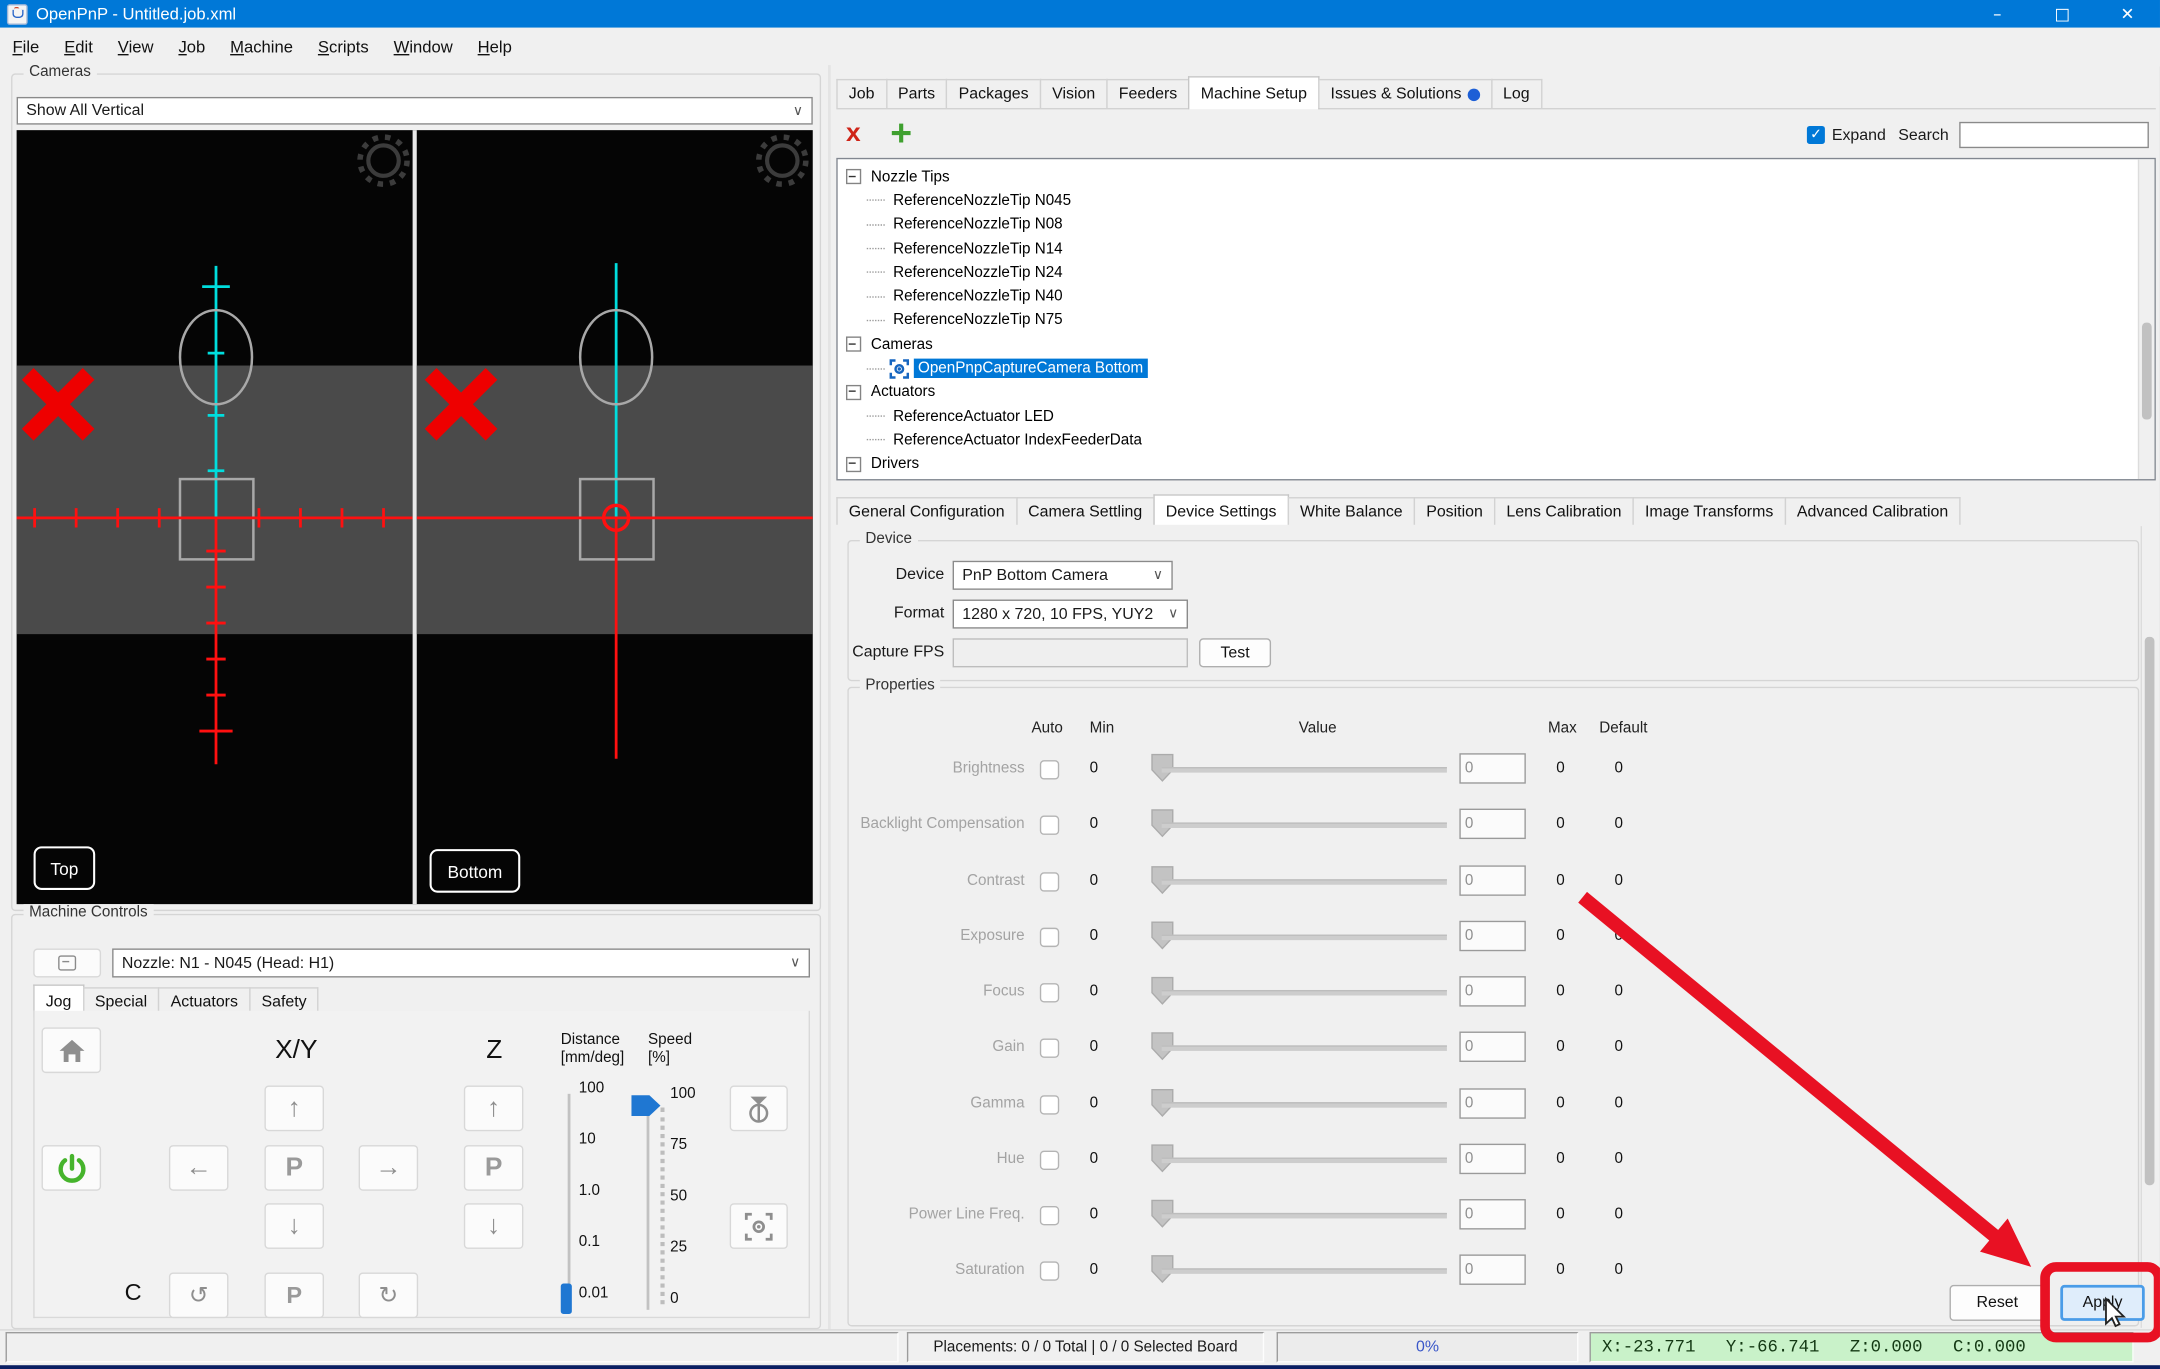 This screenshot has width=2160, height=1369. Describe the element at coordinates (927, 512) in the screenshot. I see `tab-general-configuration: General Configuration` at that location.